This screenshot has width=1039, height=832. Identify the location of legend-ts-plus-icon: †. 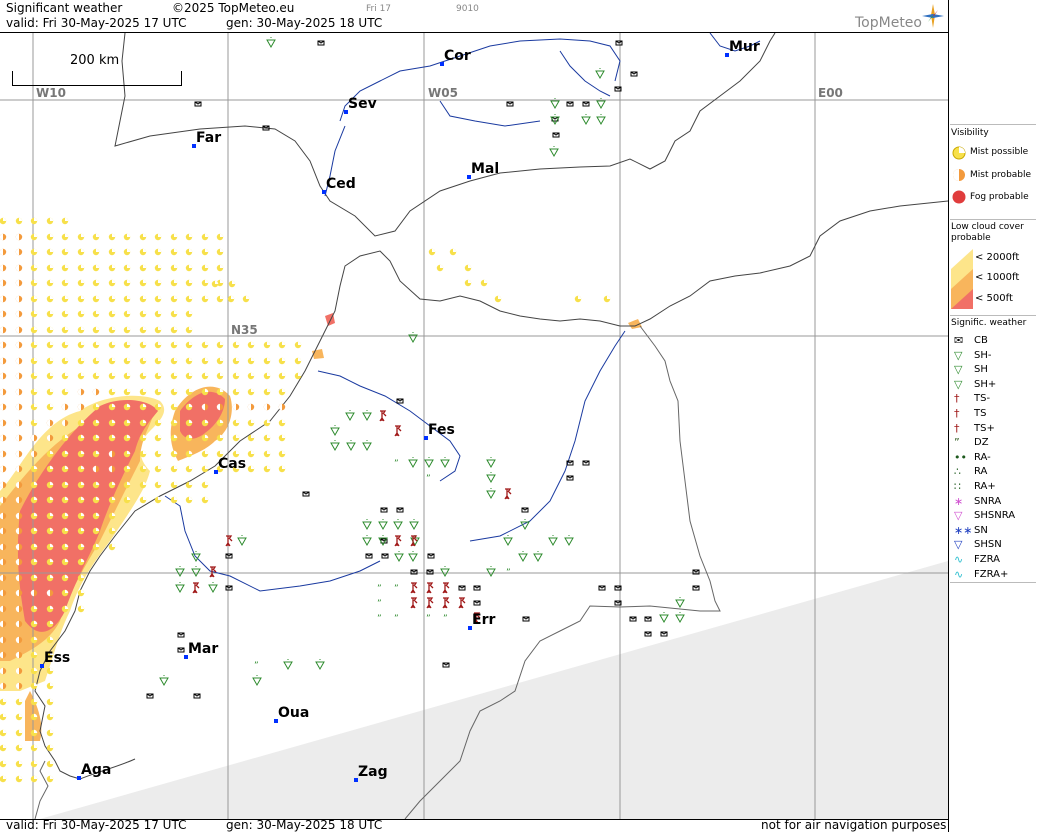
(957, 428).